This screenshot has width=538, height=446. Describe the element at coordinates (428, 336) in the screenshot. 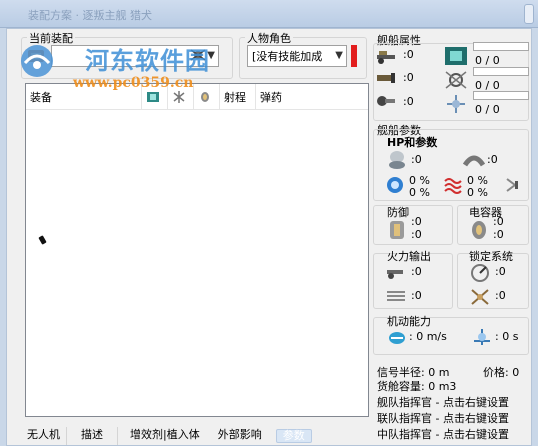

I see `velocity-value: : 0 m/s` at that location.